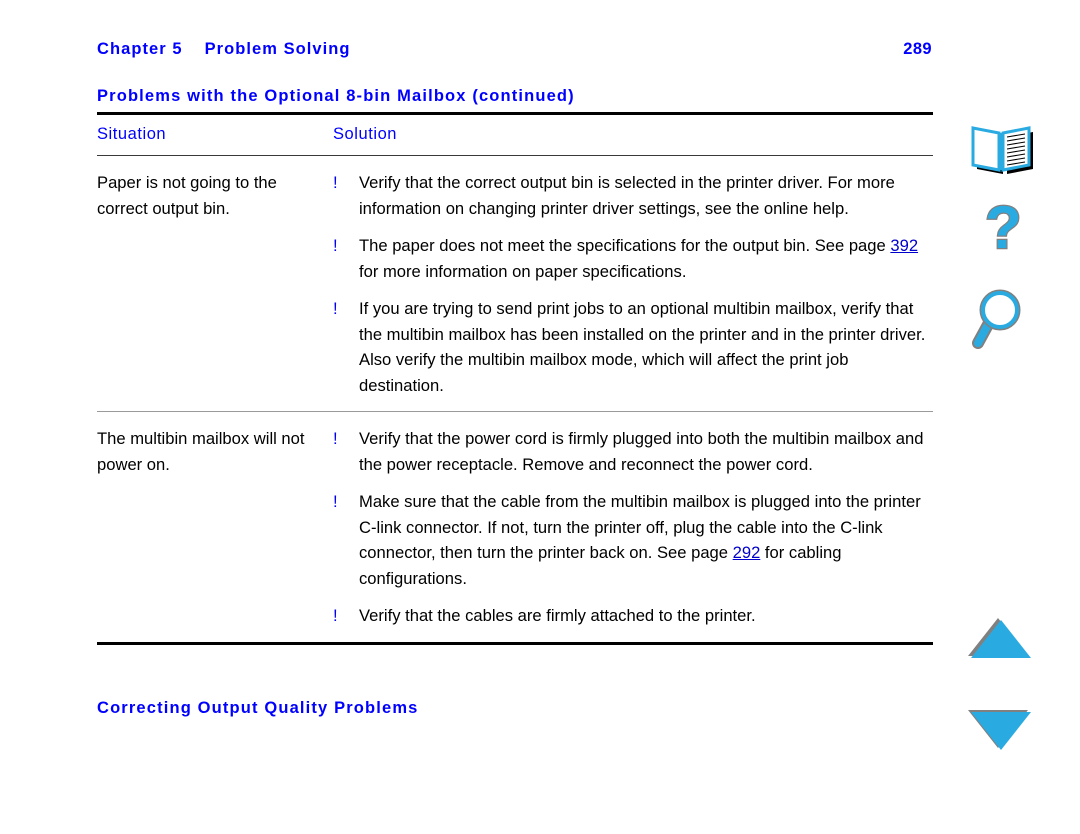 The image size is (1080, 834). What do you see at coordinates (515, 643) in the screenshot?
I see `table-bottom-rule` at bounding box center [515, 643].